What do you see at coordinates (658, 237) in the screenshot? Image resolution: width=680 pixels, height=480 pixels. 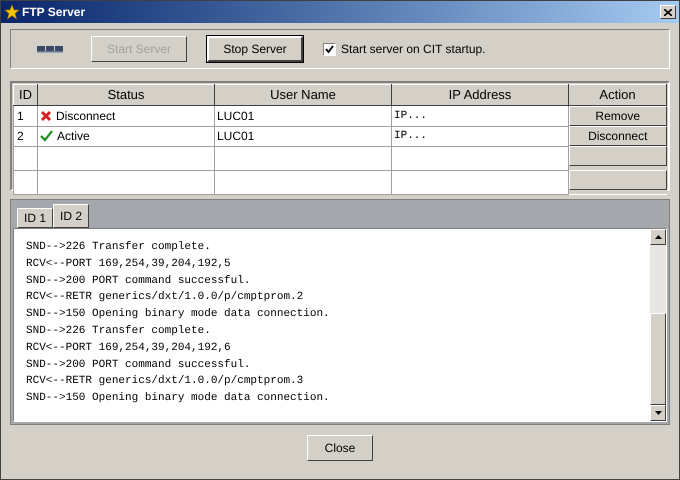 I see `scroll-up-icon` at bounding box center [658, 237].